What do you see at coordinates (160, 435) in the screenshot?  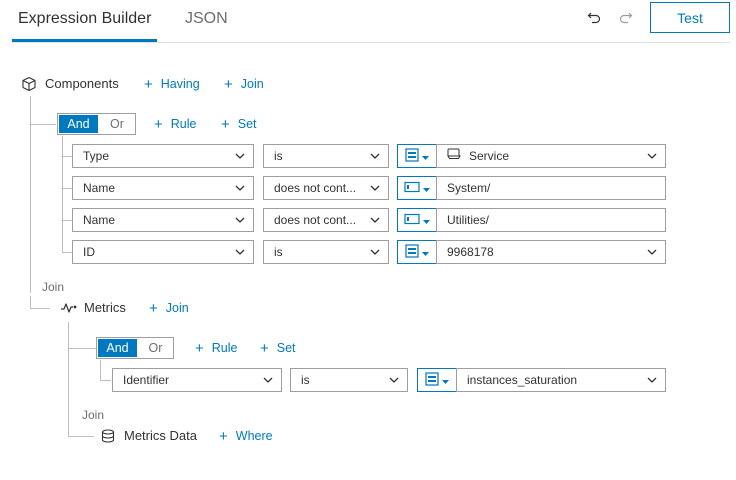 I see `metrics-data-label: Metrics Data` at bounding box center [160, 435].